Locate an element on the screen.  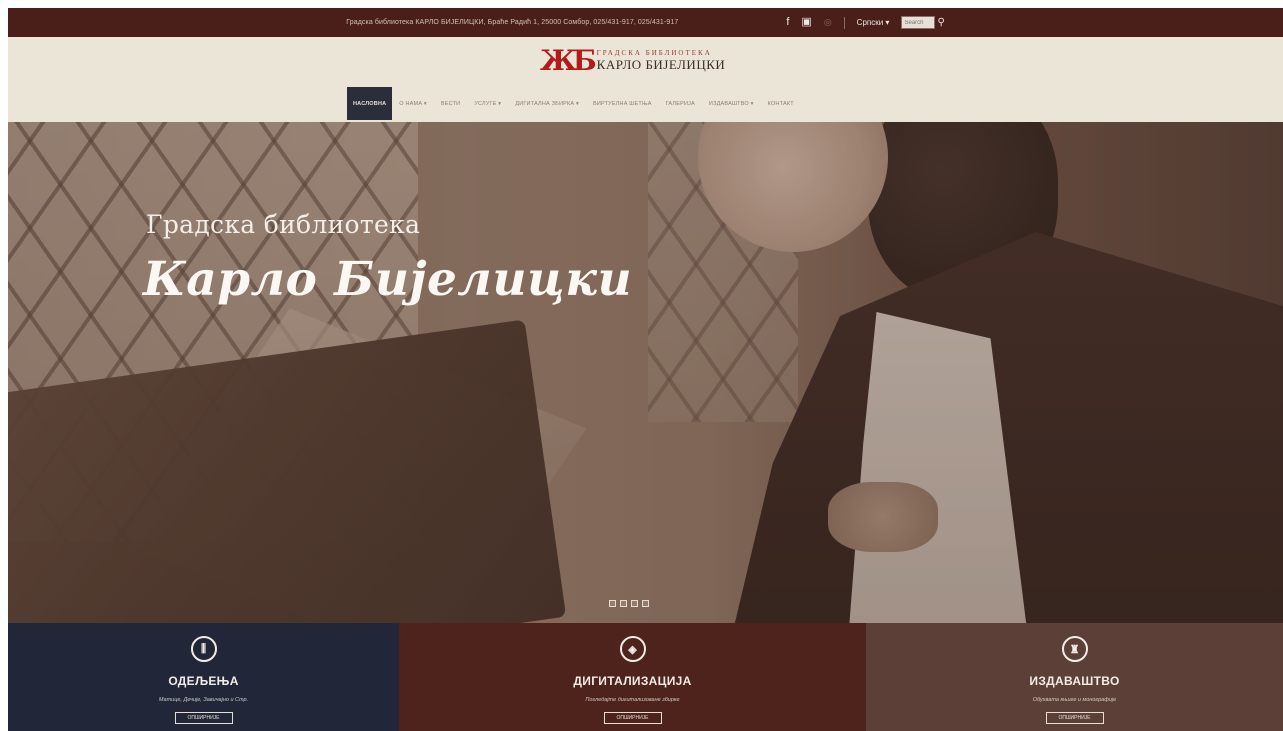
chair-icon: ♜ is located at coordinates (1074, 649).